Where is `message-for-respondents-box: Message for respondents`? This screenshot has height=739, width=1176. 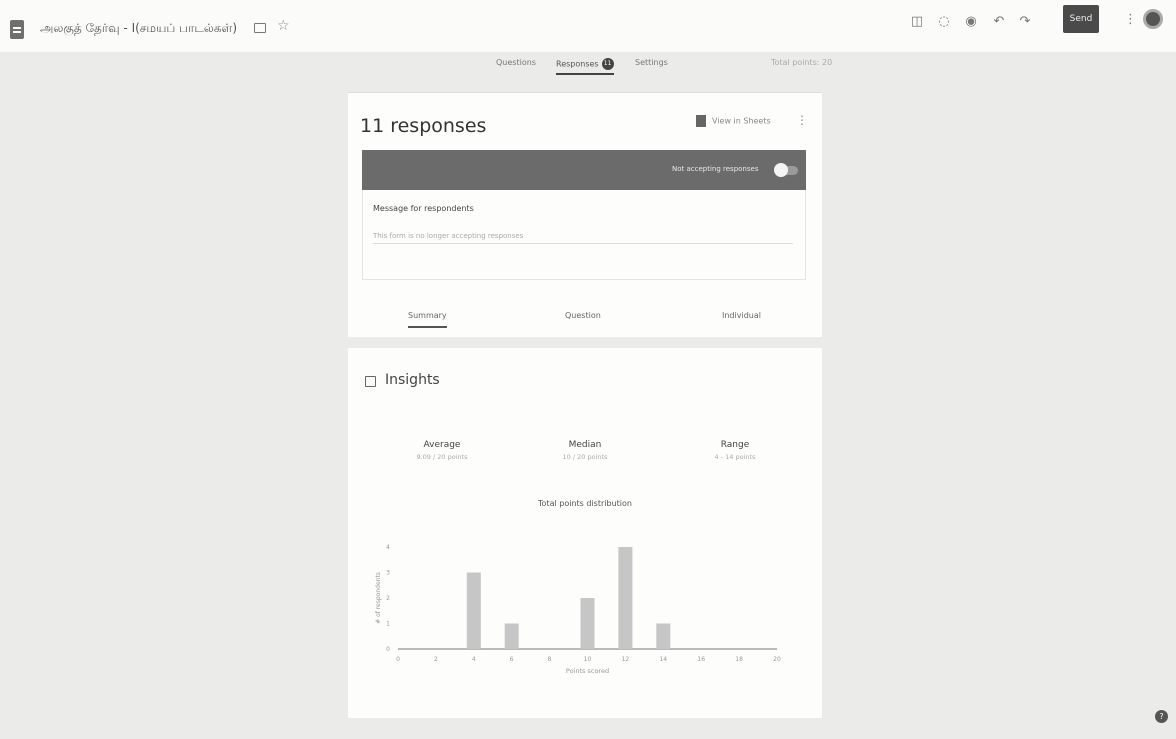 message-for-respondents-box: Message for respondents is located at coordinates (584, 235).